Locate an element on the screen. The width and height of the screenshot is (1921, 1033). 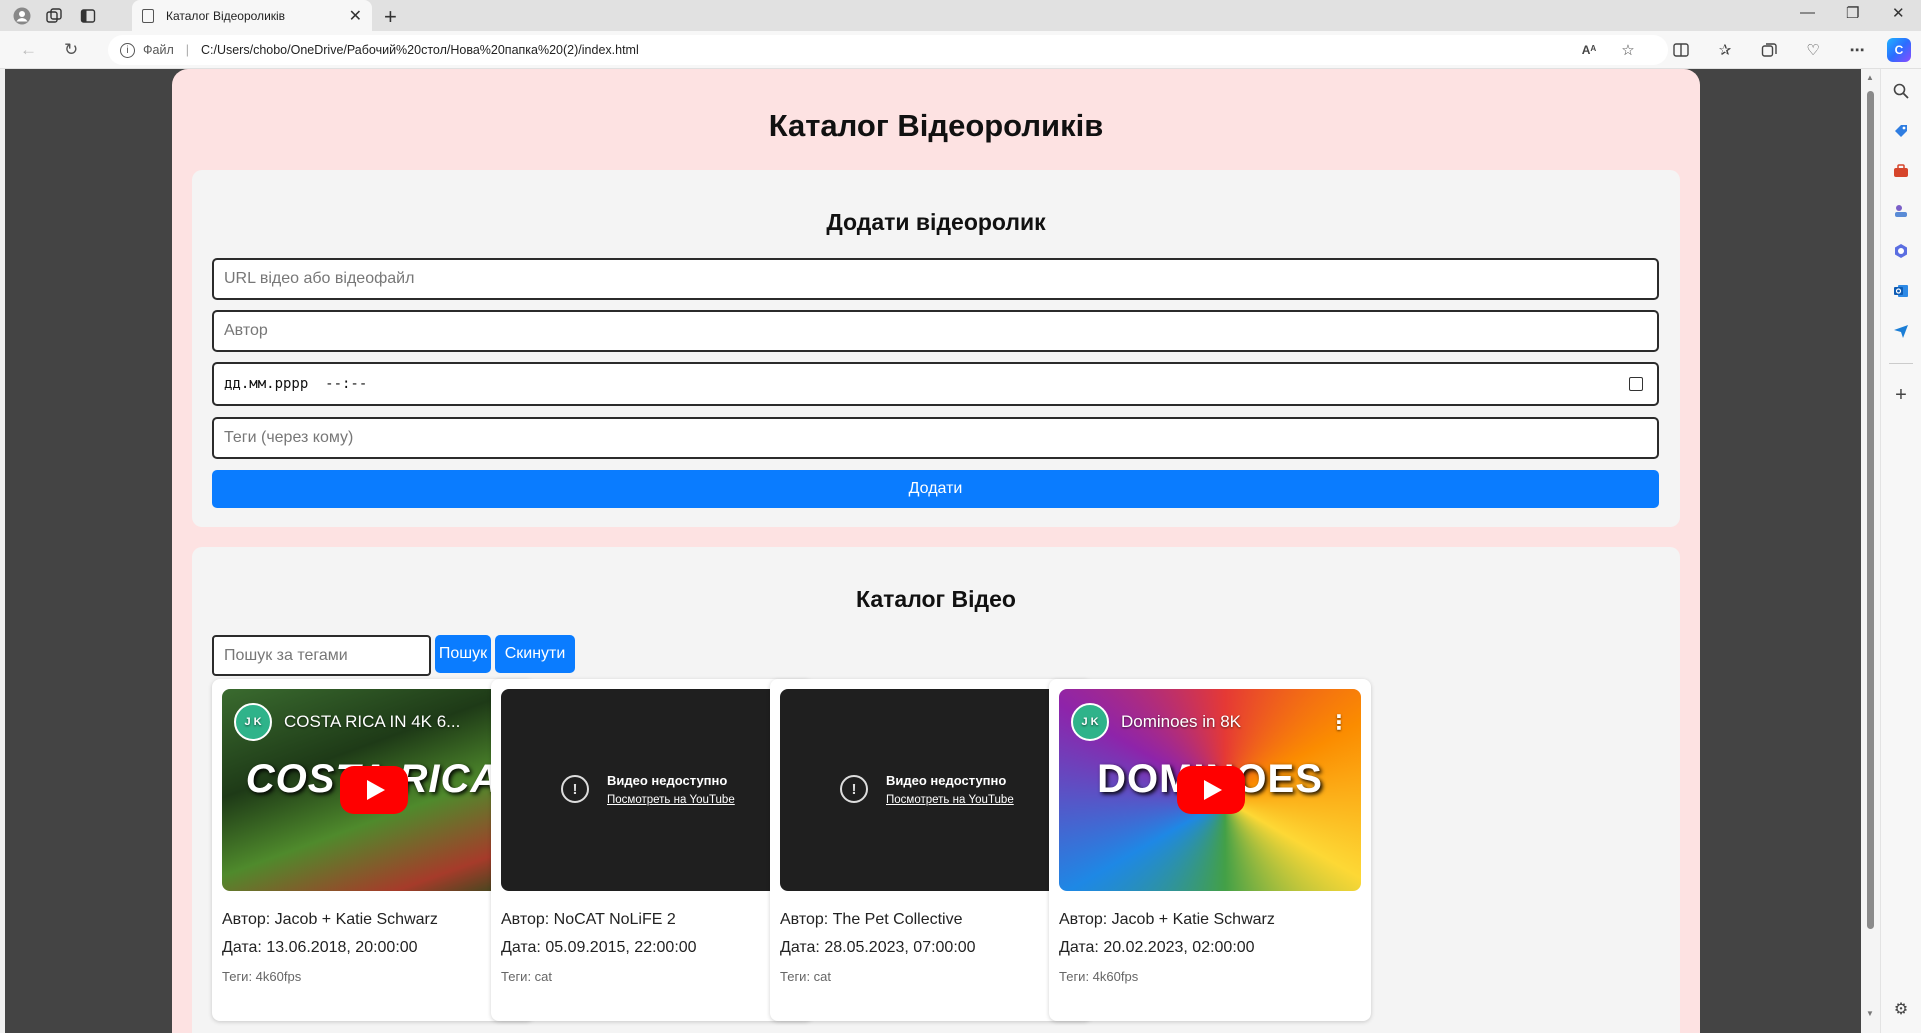
datetime-input: дд.мм.рррр --:-- is located at coordinates (935, 384).